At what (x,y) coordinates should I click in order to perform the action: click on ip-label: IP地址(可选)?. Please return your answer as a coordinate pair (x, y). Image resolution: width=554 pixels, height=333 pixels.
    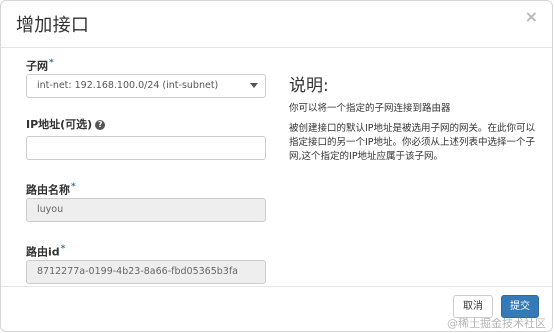
    Looking at the image, I should click on (146, 125).